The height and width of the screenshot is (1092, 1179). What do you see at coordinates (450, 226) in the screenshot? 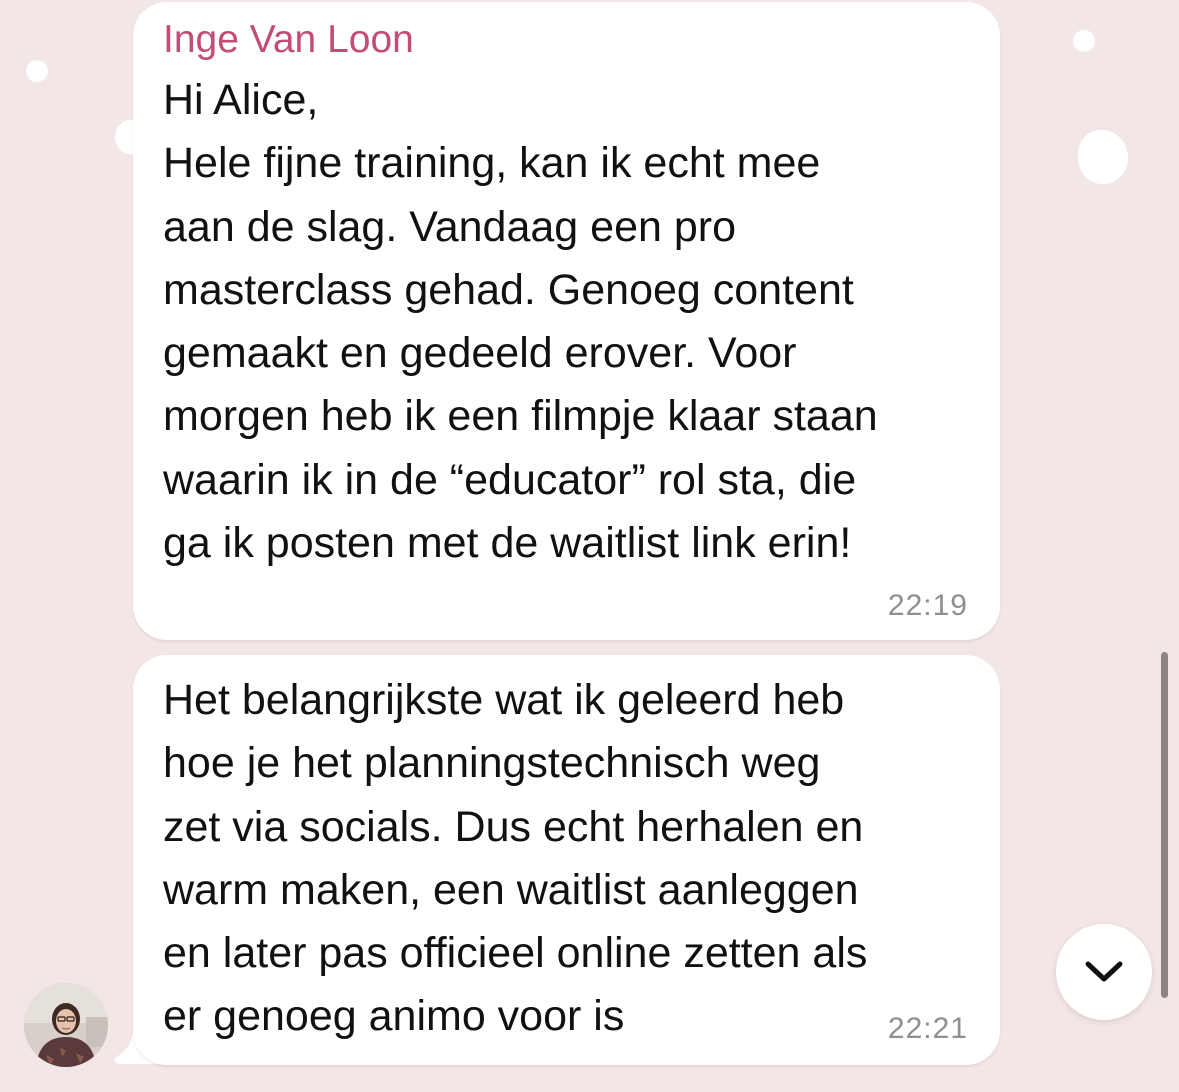
I see `message-line: aan de slag. Vandaag een pro` at bounding box center [450, 226].